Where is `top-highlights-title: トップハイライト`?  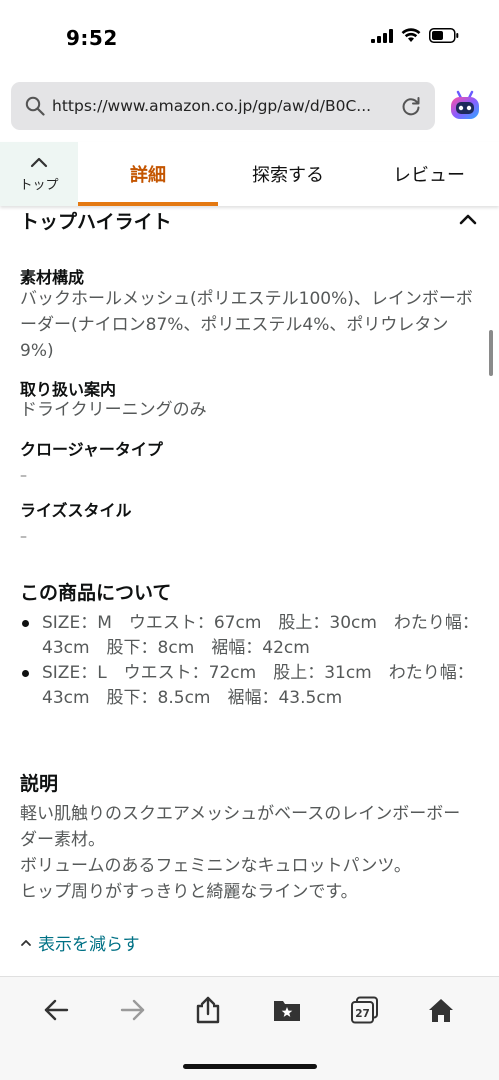 top-highlights-title: トップハイライト is located at coordinates (96, 222).